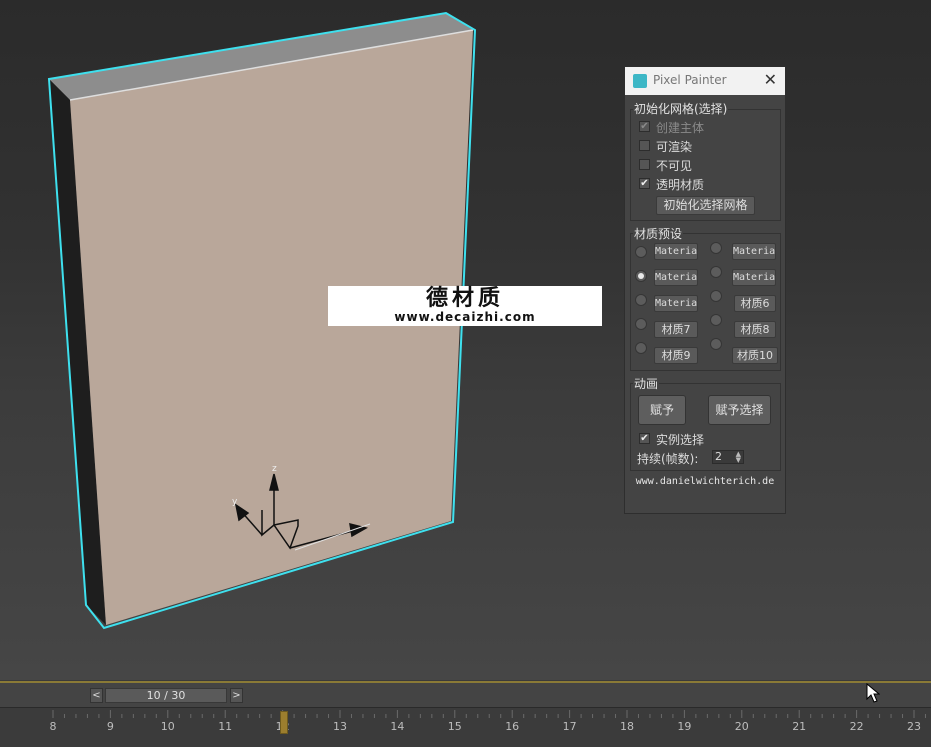  I want to click on tick-label: 20, so click(741, 726).